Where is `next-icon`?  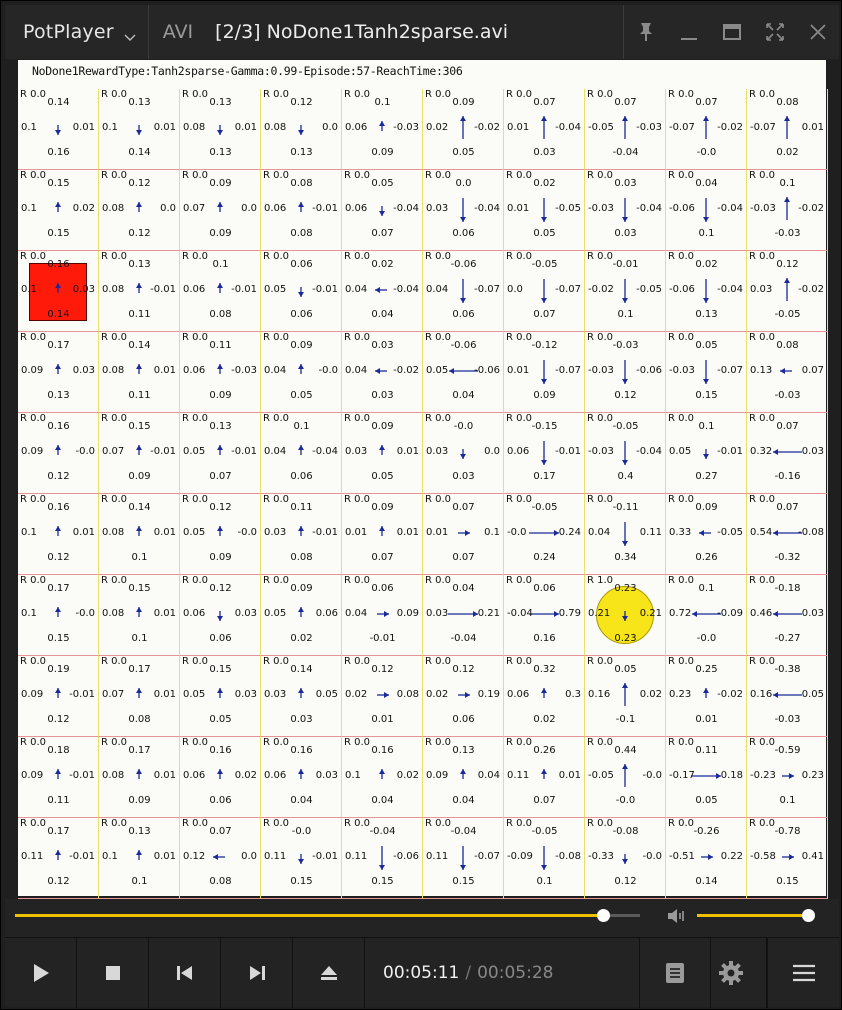 next-icon is located at coordinates (257, 973).